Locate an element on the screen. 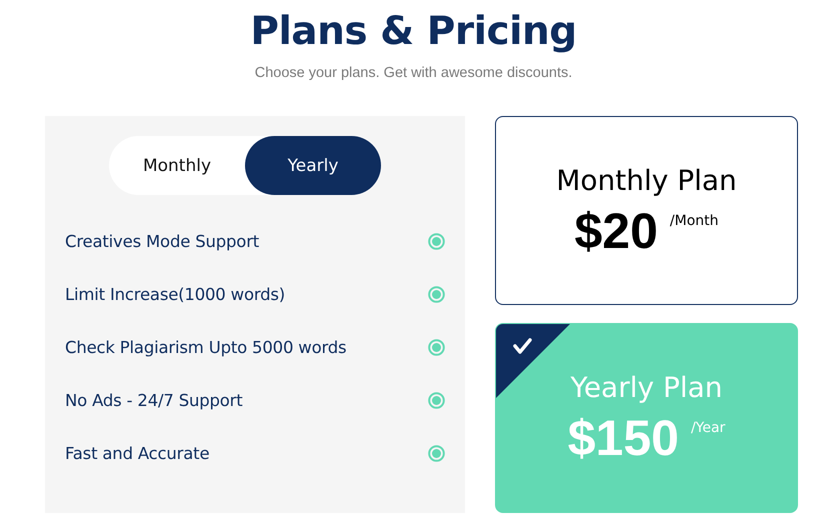  plan-period: /Year is located at coordinates (708, 428).